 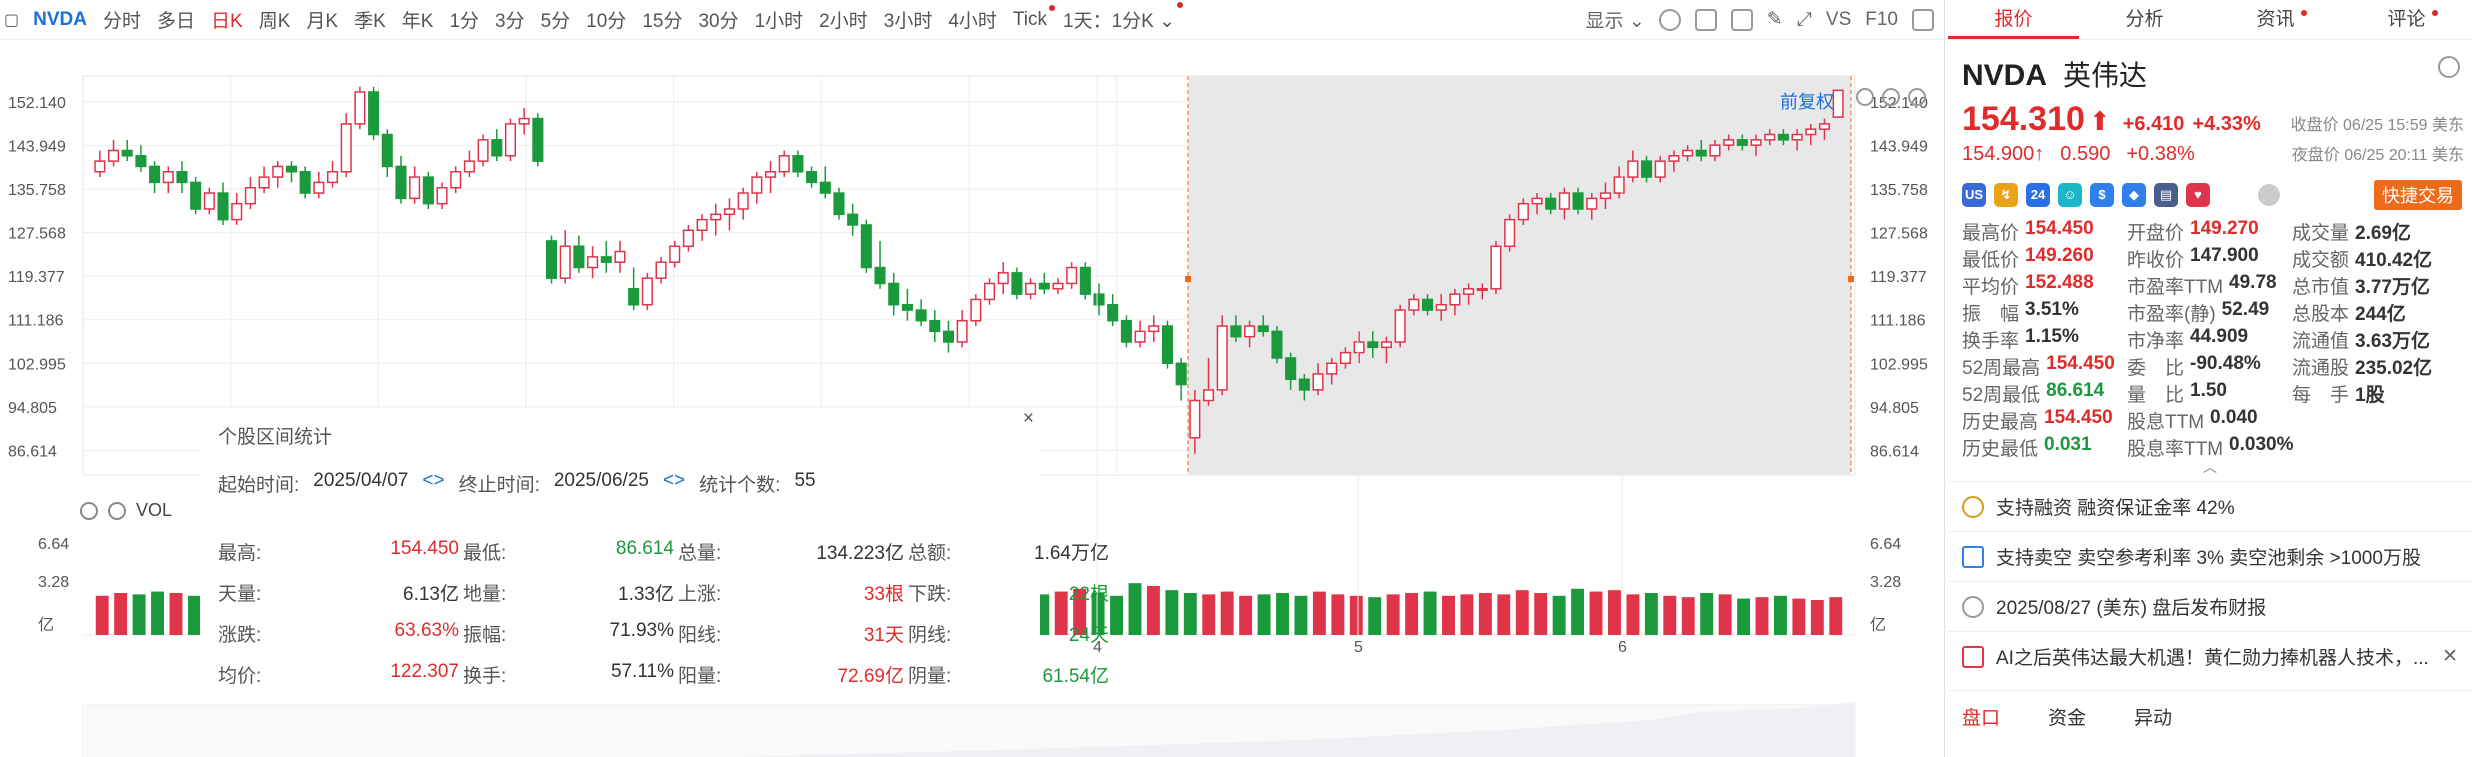 What do you see at coordinates (2406, 19) in the screenshot?
I see `tab-comments: 评论` at bounding box center [2406, 19].